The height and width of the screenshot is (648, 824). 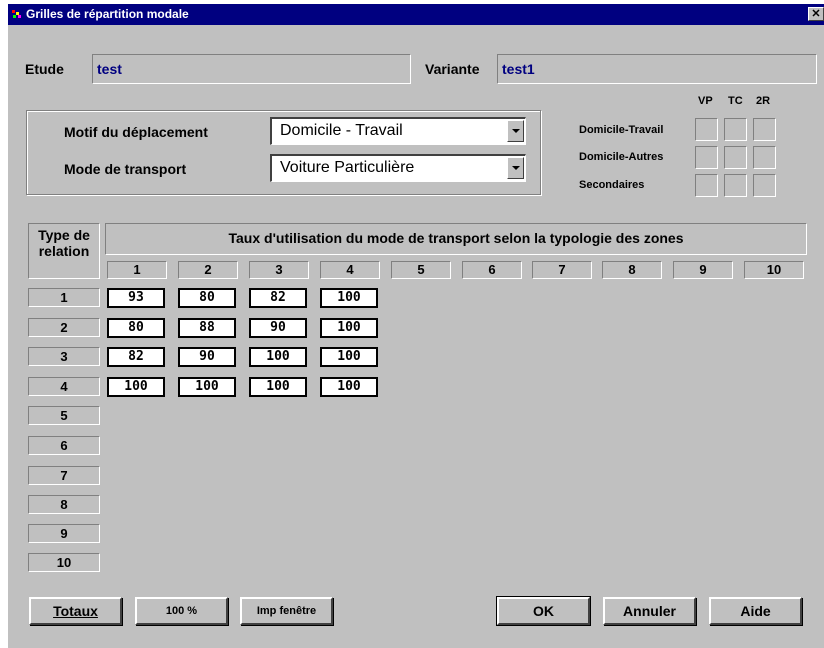 What do you see at coordinates (703, 270) in the screenshot?
I see `column-header: 9` at bounding box center [703, 270].